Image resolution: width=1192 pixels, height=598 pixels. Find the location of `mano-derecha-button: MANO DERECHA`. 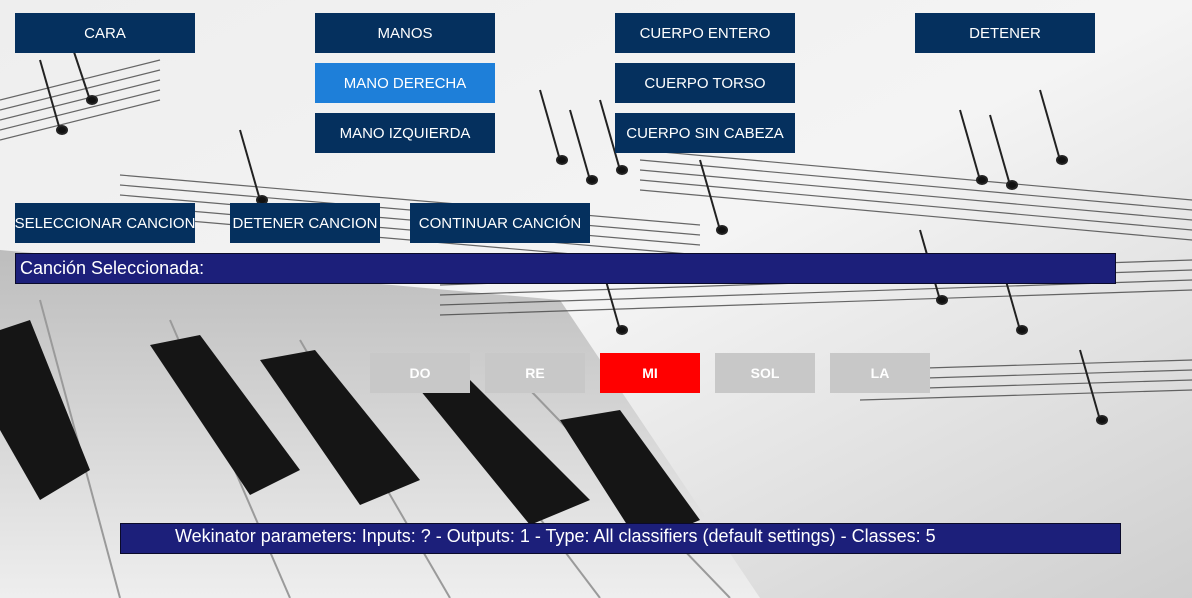

mano-derecha-button: MANO DERECHA is located at coordinates (405, 83).